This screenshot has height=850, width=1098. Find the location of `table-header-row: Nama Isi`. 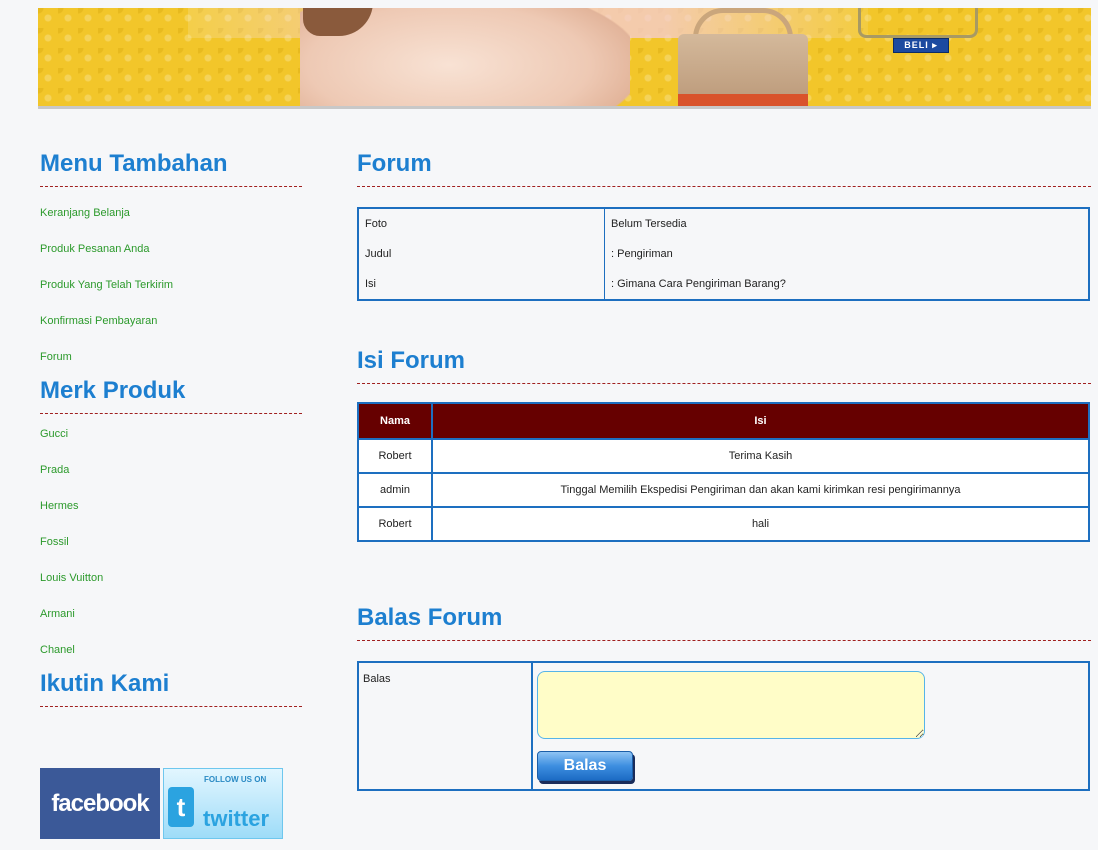

table-header-row: Nama Isi is located at coordinates (723, 421).